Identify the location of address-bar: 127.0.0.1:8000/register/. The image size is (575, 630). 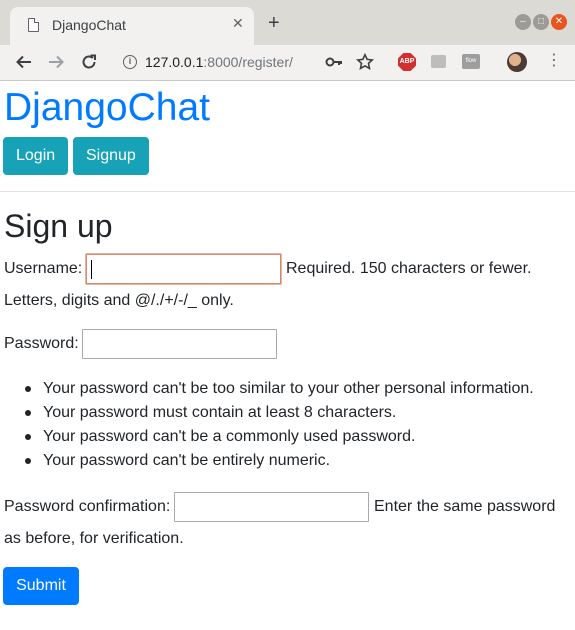
(219, 62).